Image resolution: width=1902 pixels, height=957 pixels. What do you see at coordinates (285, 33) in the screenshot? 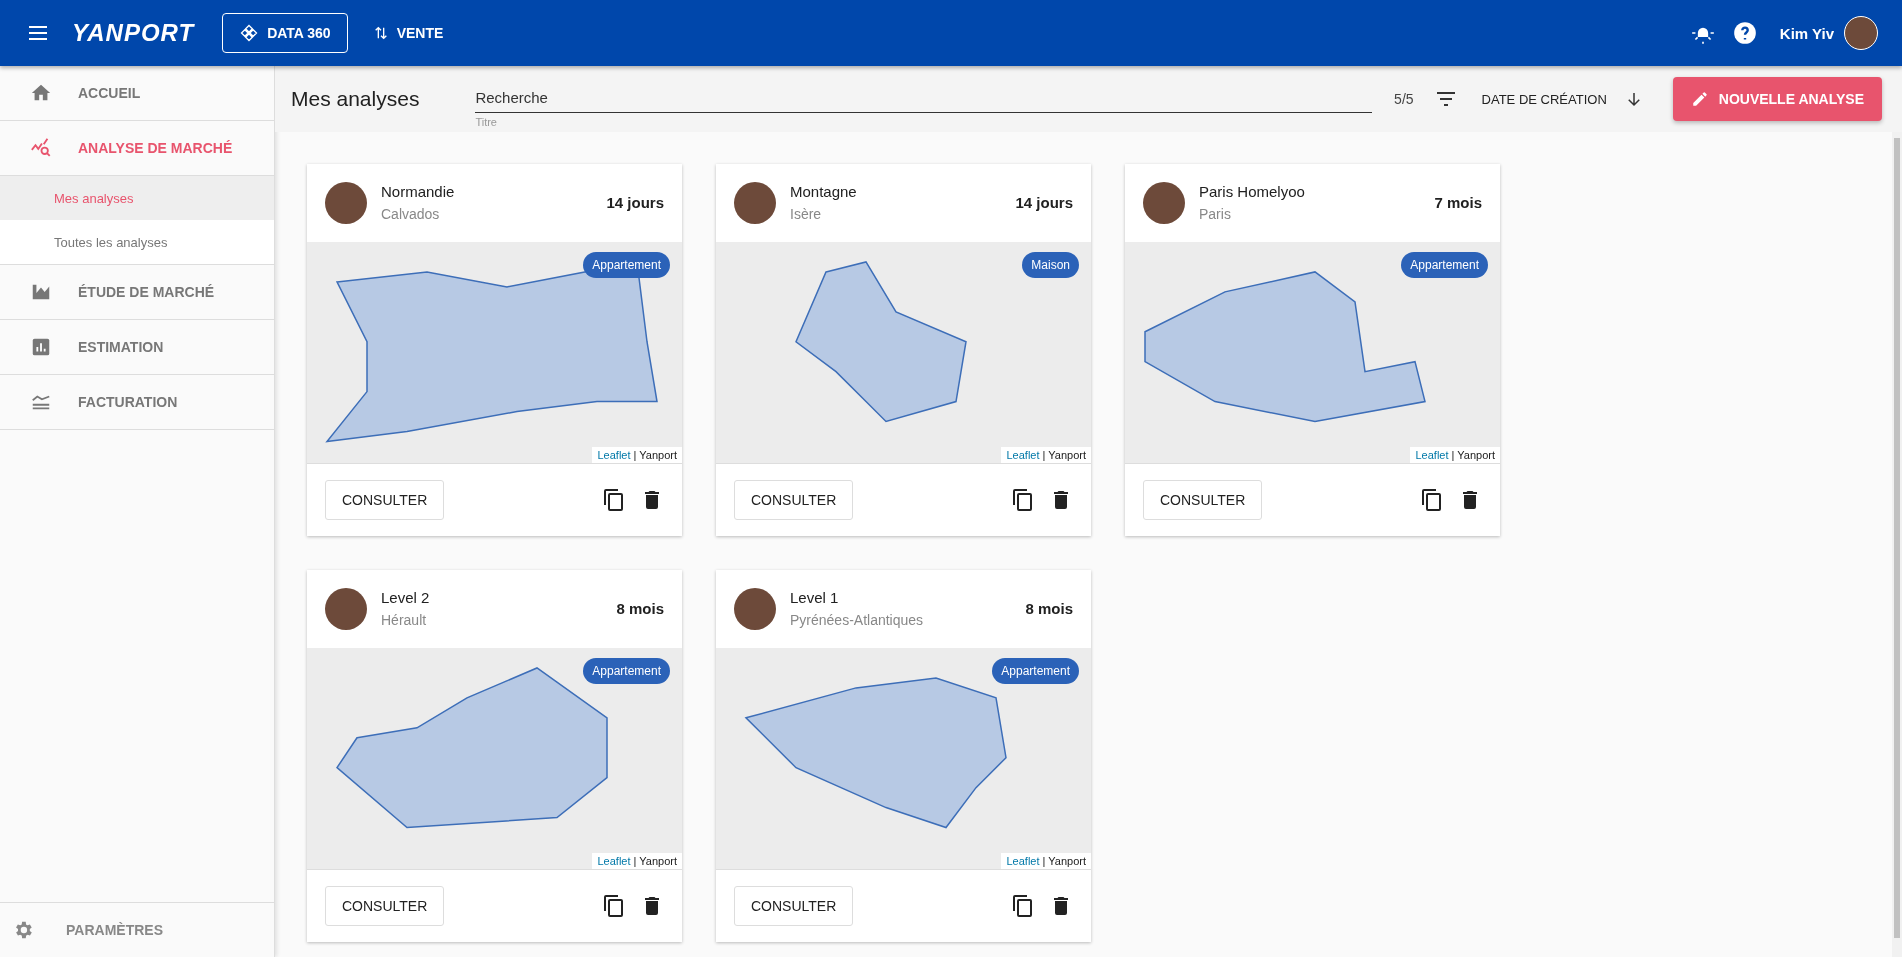
I see `nav-tab: DATA 360` at bounding box center [285, 33].